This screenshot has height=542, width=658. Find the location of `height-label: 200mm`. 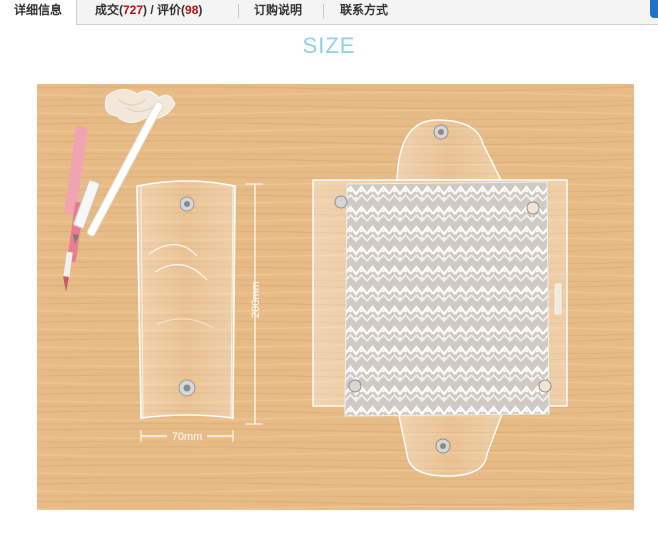

height-label: 200mm is located at coordinates (256, 299).